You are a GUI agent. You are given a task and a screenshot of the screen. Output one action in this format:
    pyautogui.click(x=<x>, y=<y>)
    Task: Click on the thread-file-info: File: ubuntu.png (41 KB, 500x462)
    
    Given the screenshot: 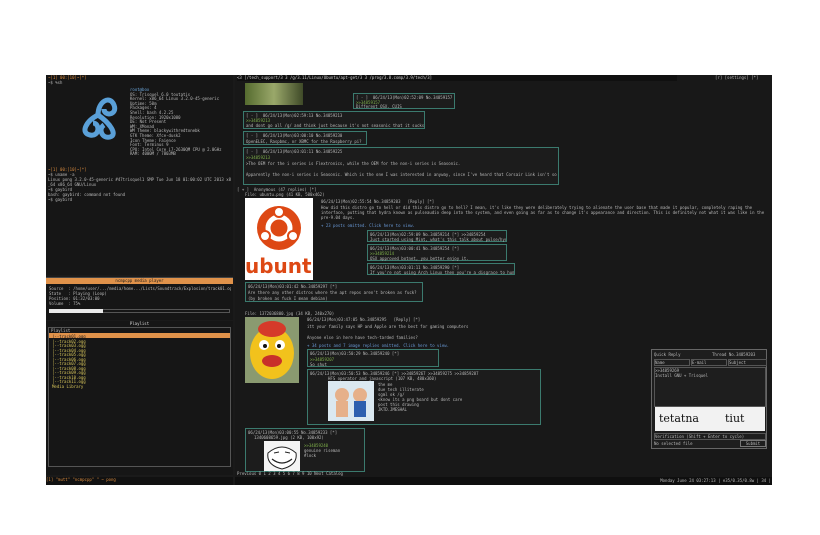 What is the action you would take?
    pyautogui.click(x=345, y=194)
    